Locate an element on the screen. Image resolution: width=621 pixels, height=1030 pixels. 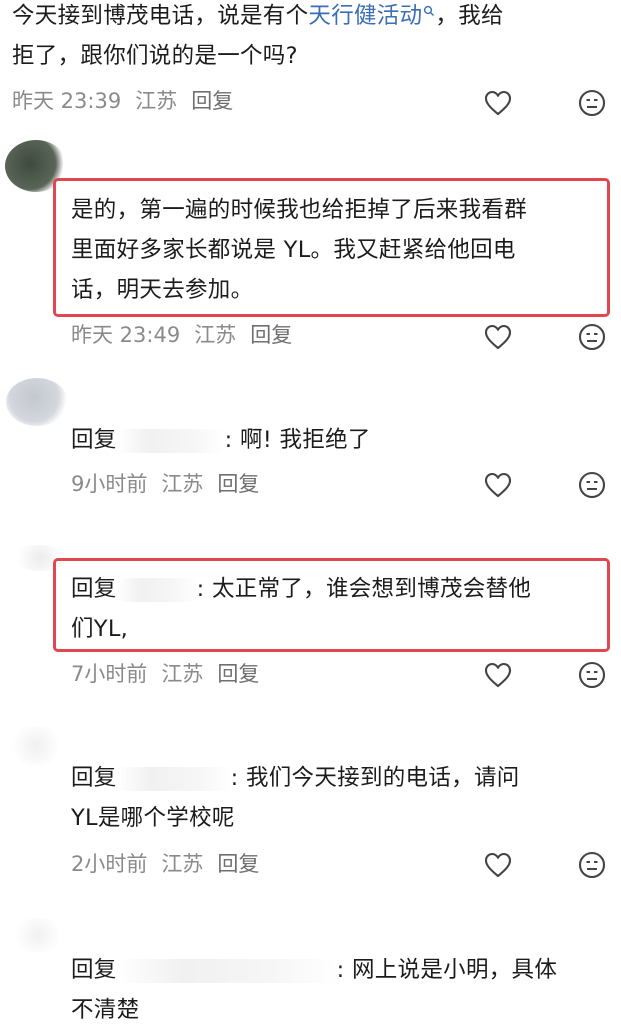
comment-time: 2小时前 is located at coordinates (109, 864).